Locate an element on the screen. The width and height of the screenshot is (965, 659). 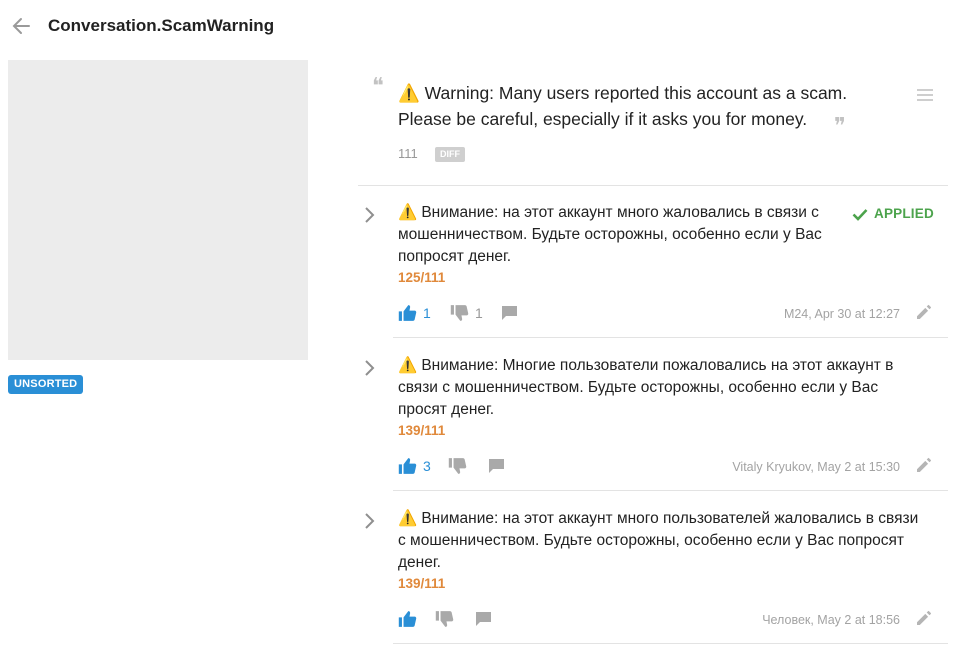
upvote-count: 1 is located at coordinates (427, 313).